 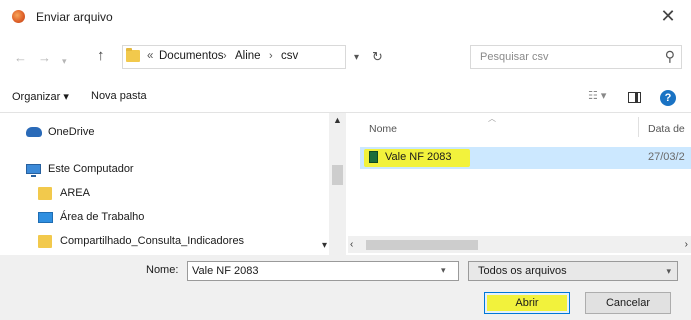 I want to click on open-button-label: Abrir, so click(x=527, y=303).